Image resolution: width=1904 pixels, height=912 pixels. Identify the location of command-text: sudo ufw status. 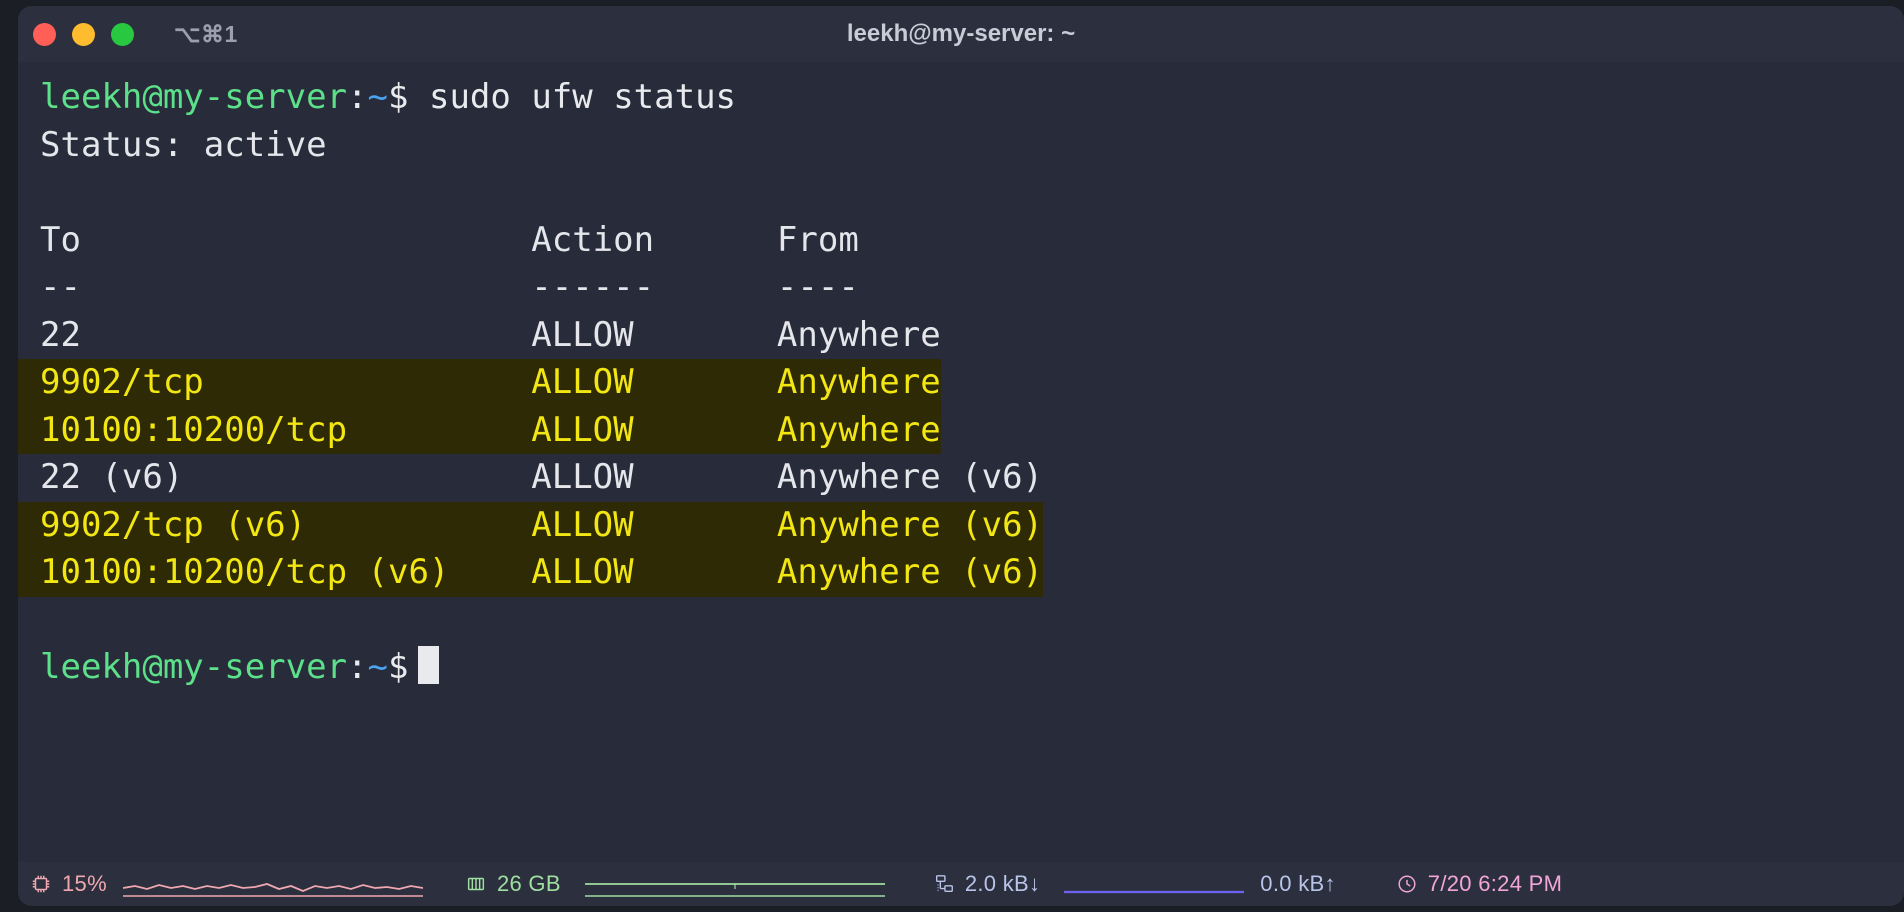
(572, 97).